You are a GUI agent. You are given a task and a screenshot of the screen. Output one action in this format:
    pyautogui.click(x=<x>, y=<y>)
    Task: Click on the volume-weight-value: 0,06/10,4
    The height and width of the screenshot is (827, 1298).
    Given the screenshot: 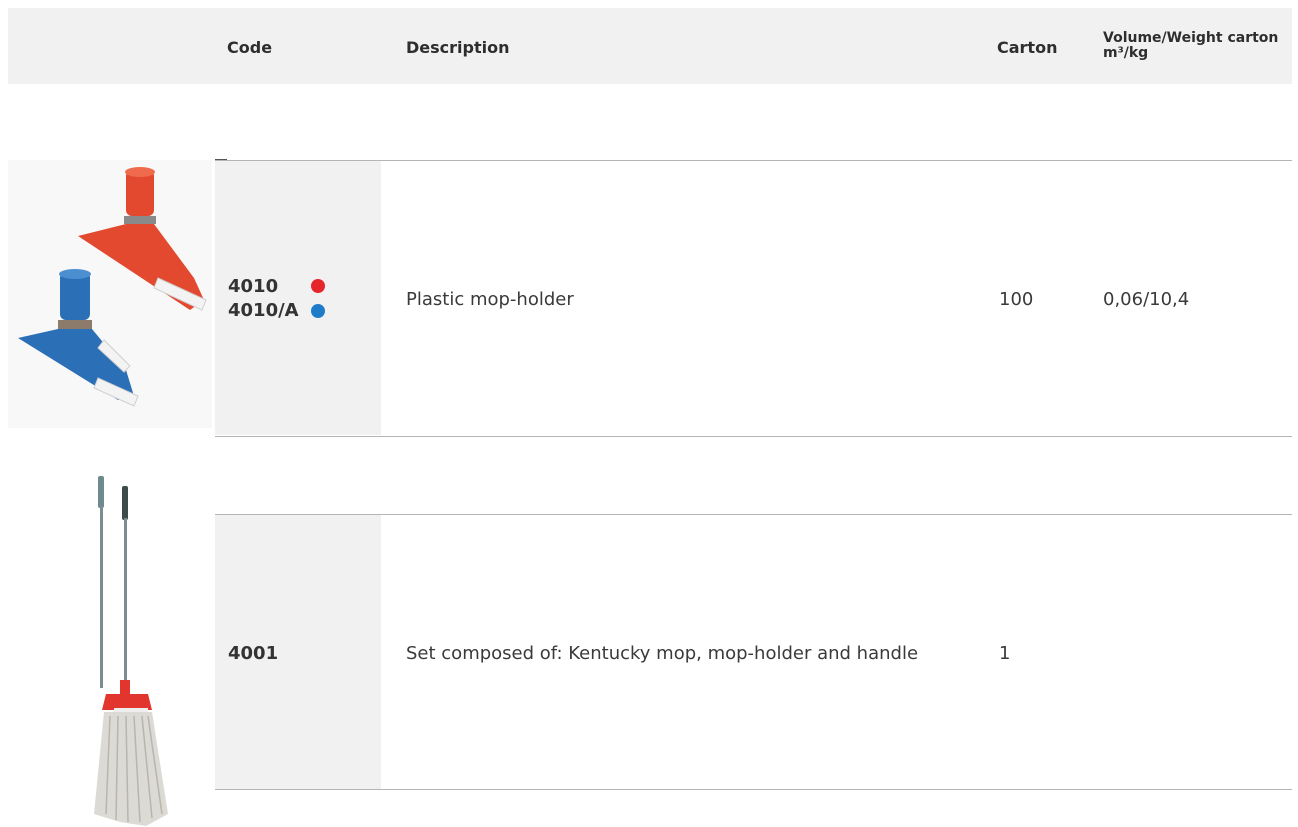 What is the action you would take?
    pyautogui.click(x=1146, y=299)
    